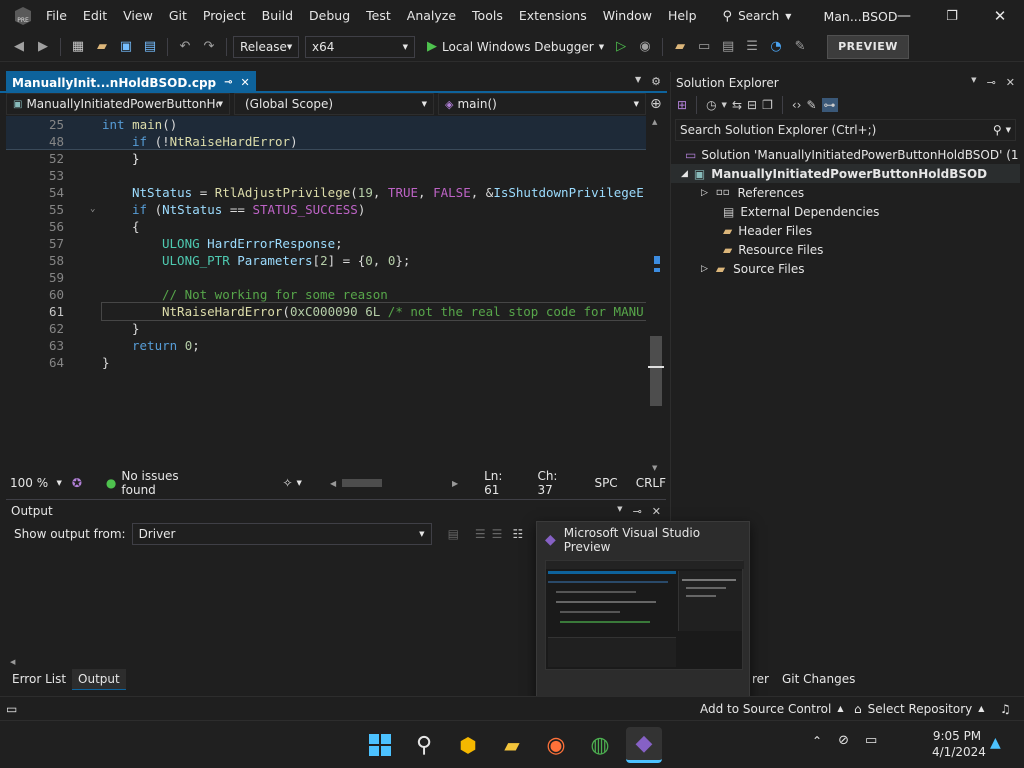 This screenshot has width=1024, height=768. I want to click on taskbar-chrome: ◍, so click(600, 745).